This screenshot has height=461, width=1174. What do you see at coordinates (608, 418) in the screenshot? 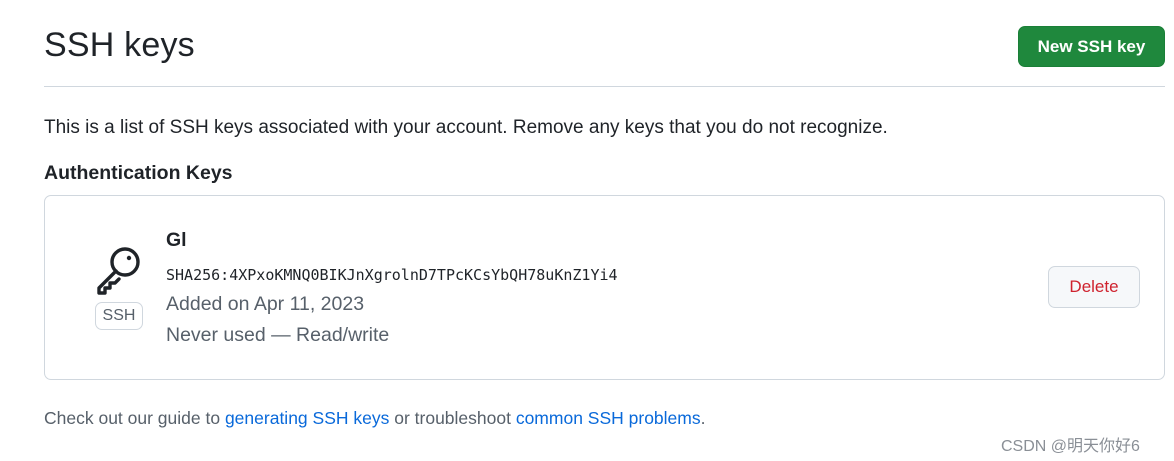
I see `common-ssh-problems-link: common SSH problems` at bounding box center [608, 418].